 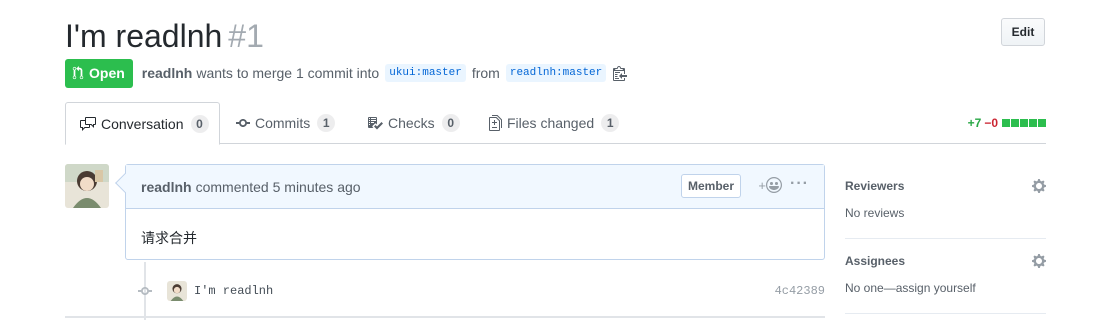 I want to click on deletions-count: −0, so click(x=991, y=123).